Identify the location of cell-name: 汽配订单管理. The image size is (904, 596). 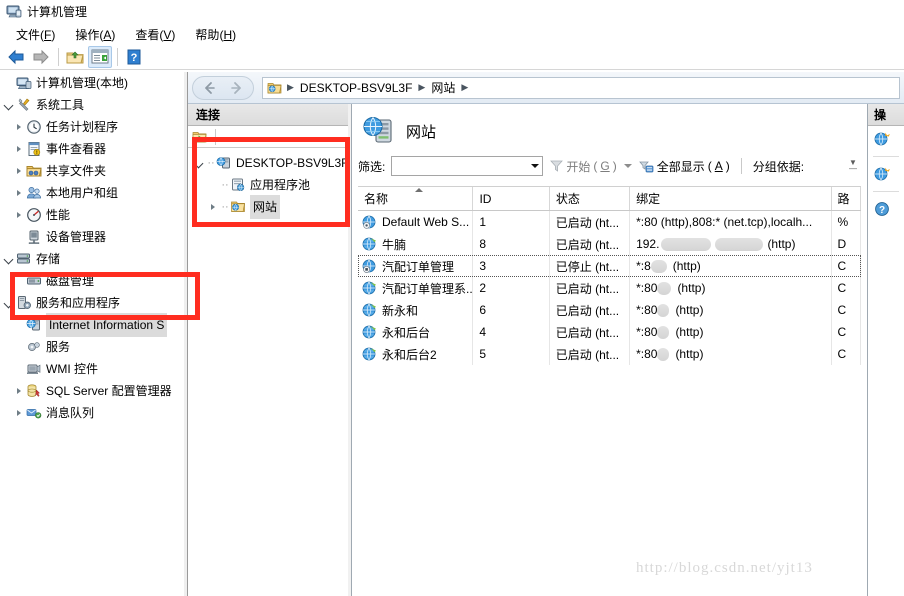
(416, 266).